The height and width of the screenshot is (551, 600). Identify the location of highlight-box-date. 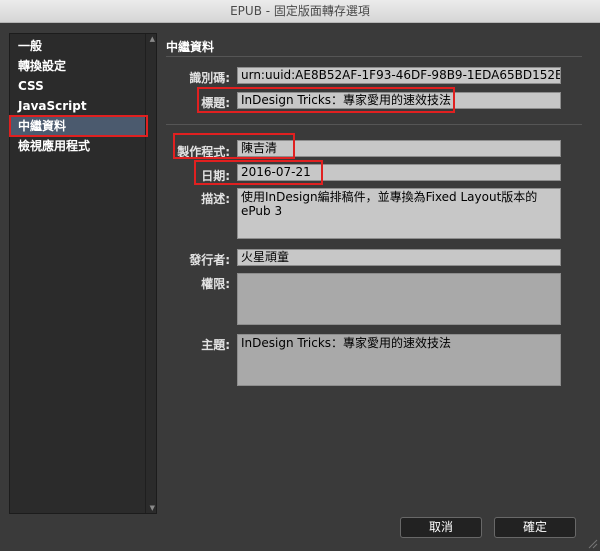
(258, 172).